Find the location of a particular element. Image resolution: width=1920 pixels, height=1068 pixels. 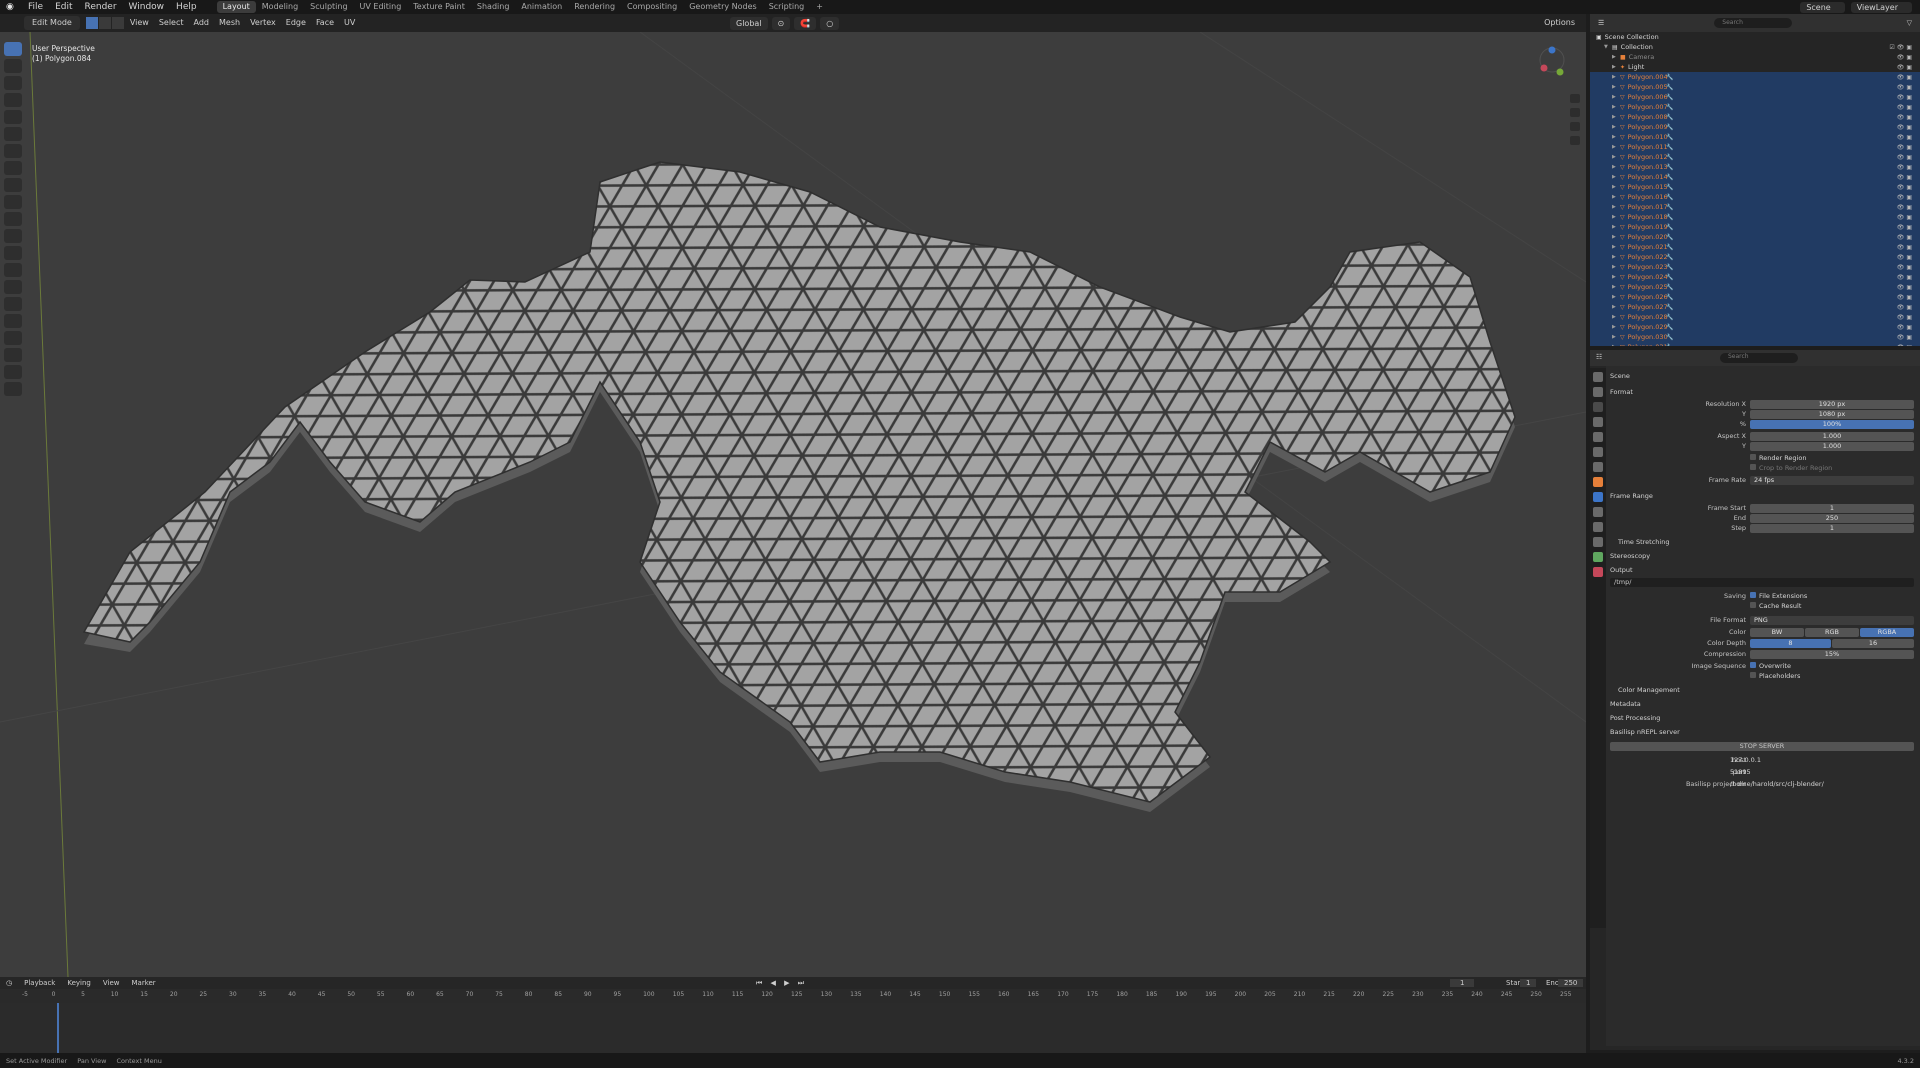

aspect-y-field: 1.000 is located at coordinates (1832, 446).